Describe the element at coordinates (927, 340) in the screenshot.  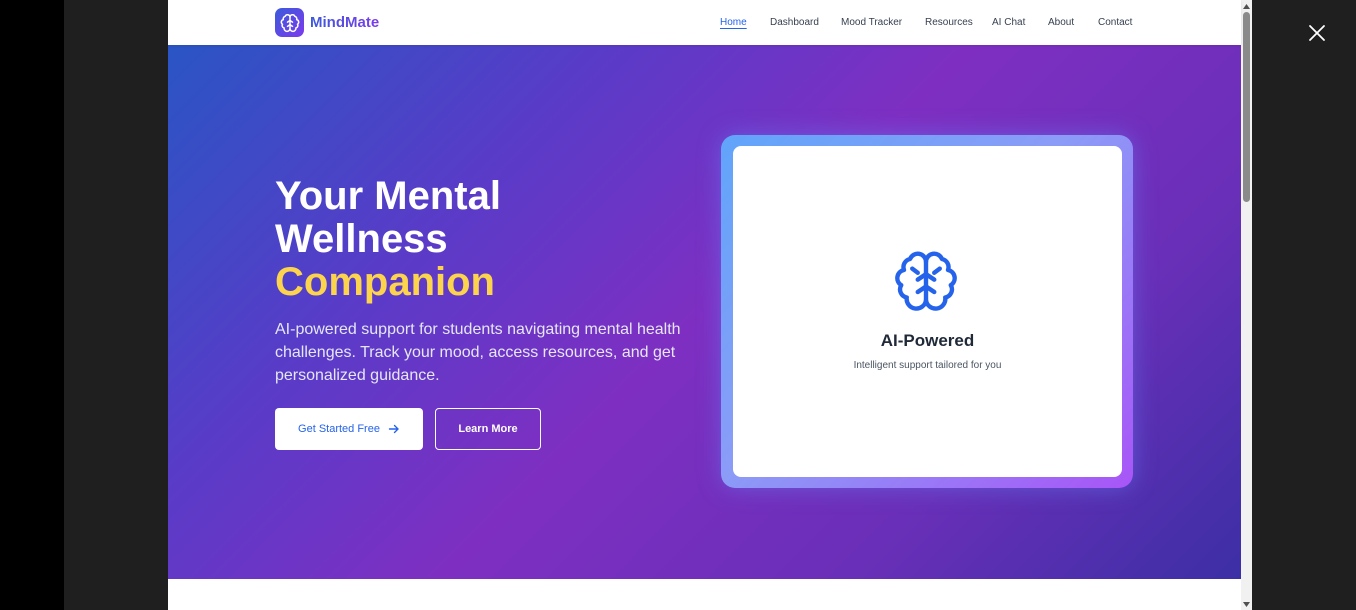
I see `feature-card-title: AI-Powered` at that location.